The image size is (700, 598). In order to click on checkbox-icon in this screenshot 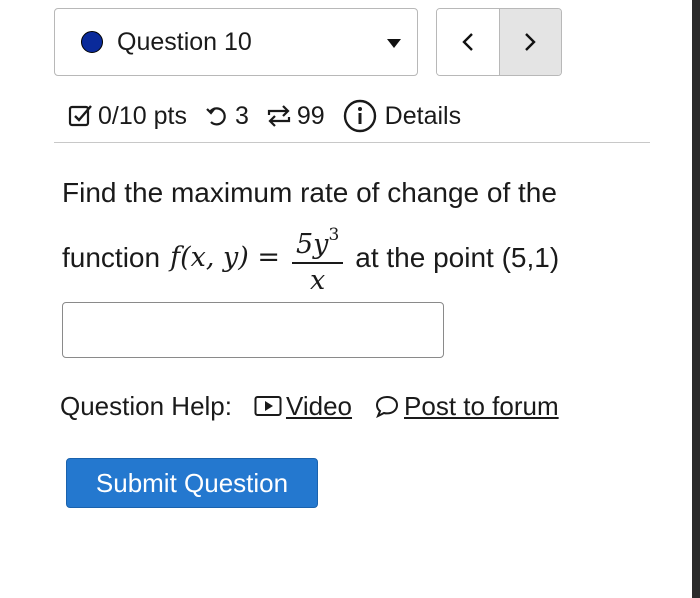, I will do `click(80, 116)`.